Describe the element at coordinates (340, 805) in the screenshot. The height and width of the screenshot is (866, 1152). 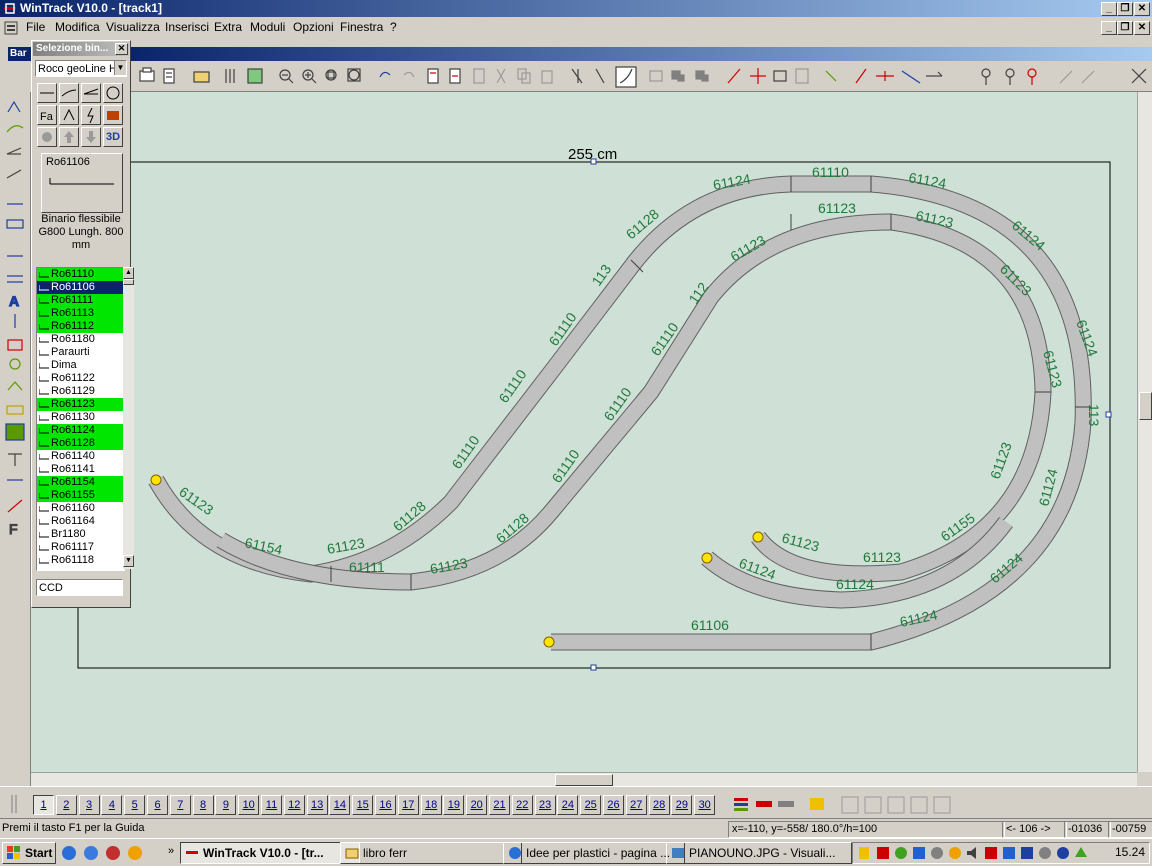
I see `layer-button: 14` at that location.